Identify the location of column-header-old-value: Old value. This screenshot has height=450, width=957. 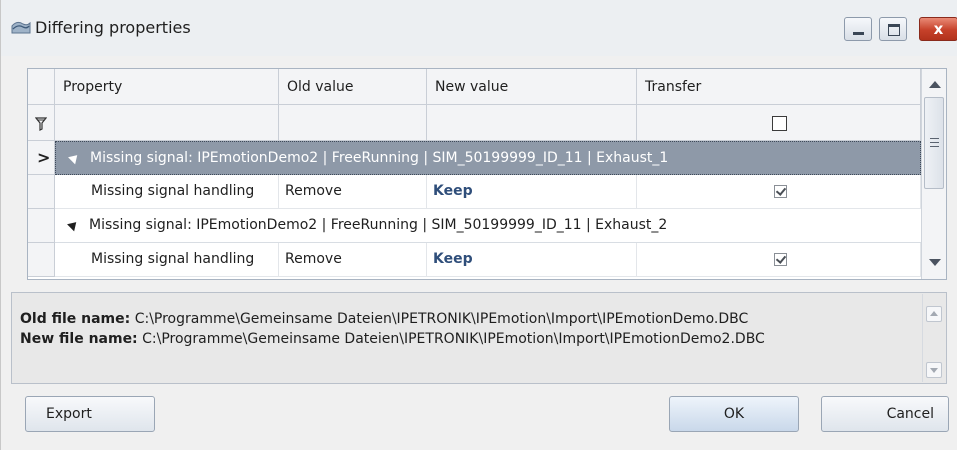
(353, 87).